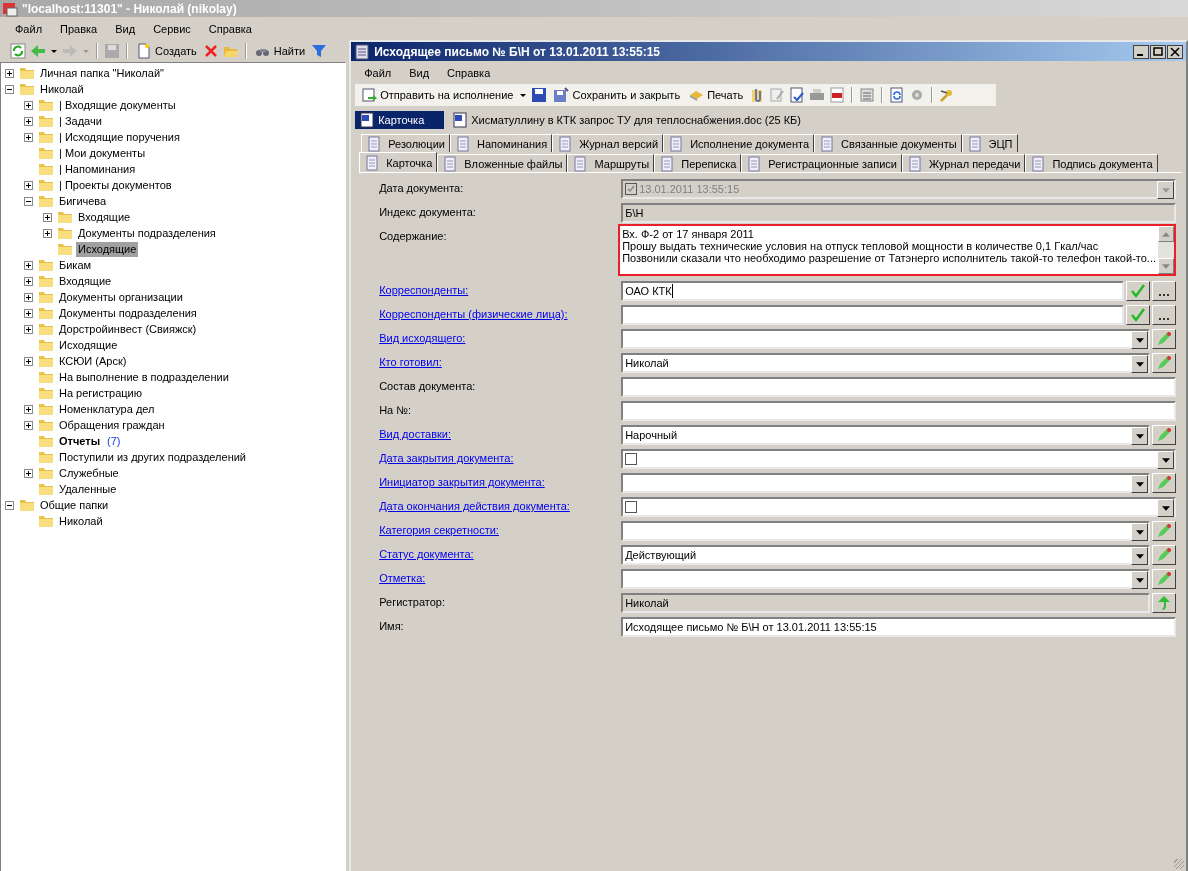 The image size is (1188, 871). I want to click on tree-item: На выполнение в подразделении, so click(144, 377).